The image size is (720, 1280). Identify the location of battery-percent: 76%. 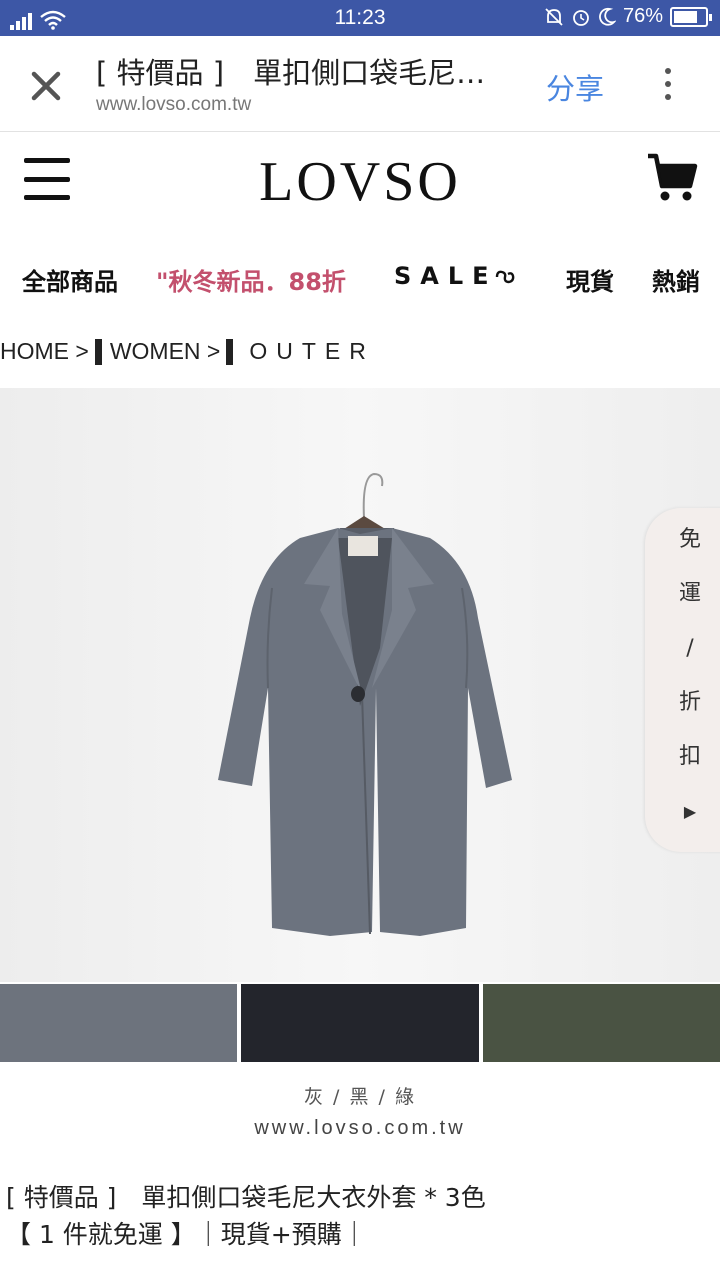
(642, 16).